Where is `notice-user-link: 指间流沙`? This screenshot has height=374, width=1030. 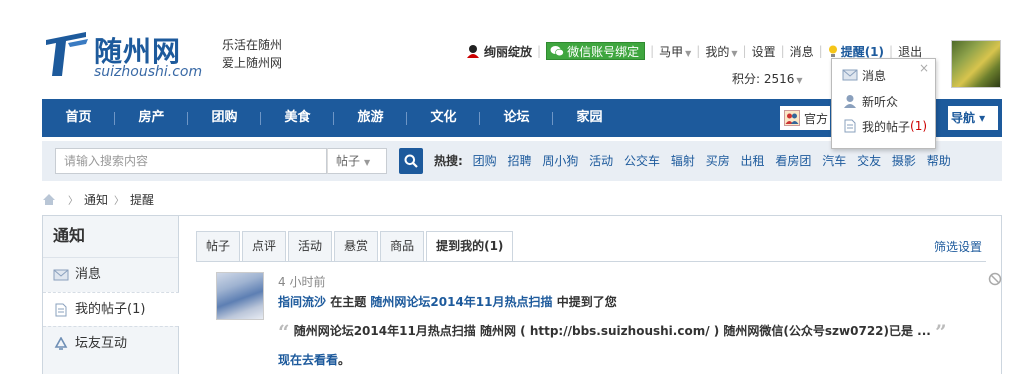 notice-user-link: 指间流沙 is located at coordinates (302, 302).